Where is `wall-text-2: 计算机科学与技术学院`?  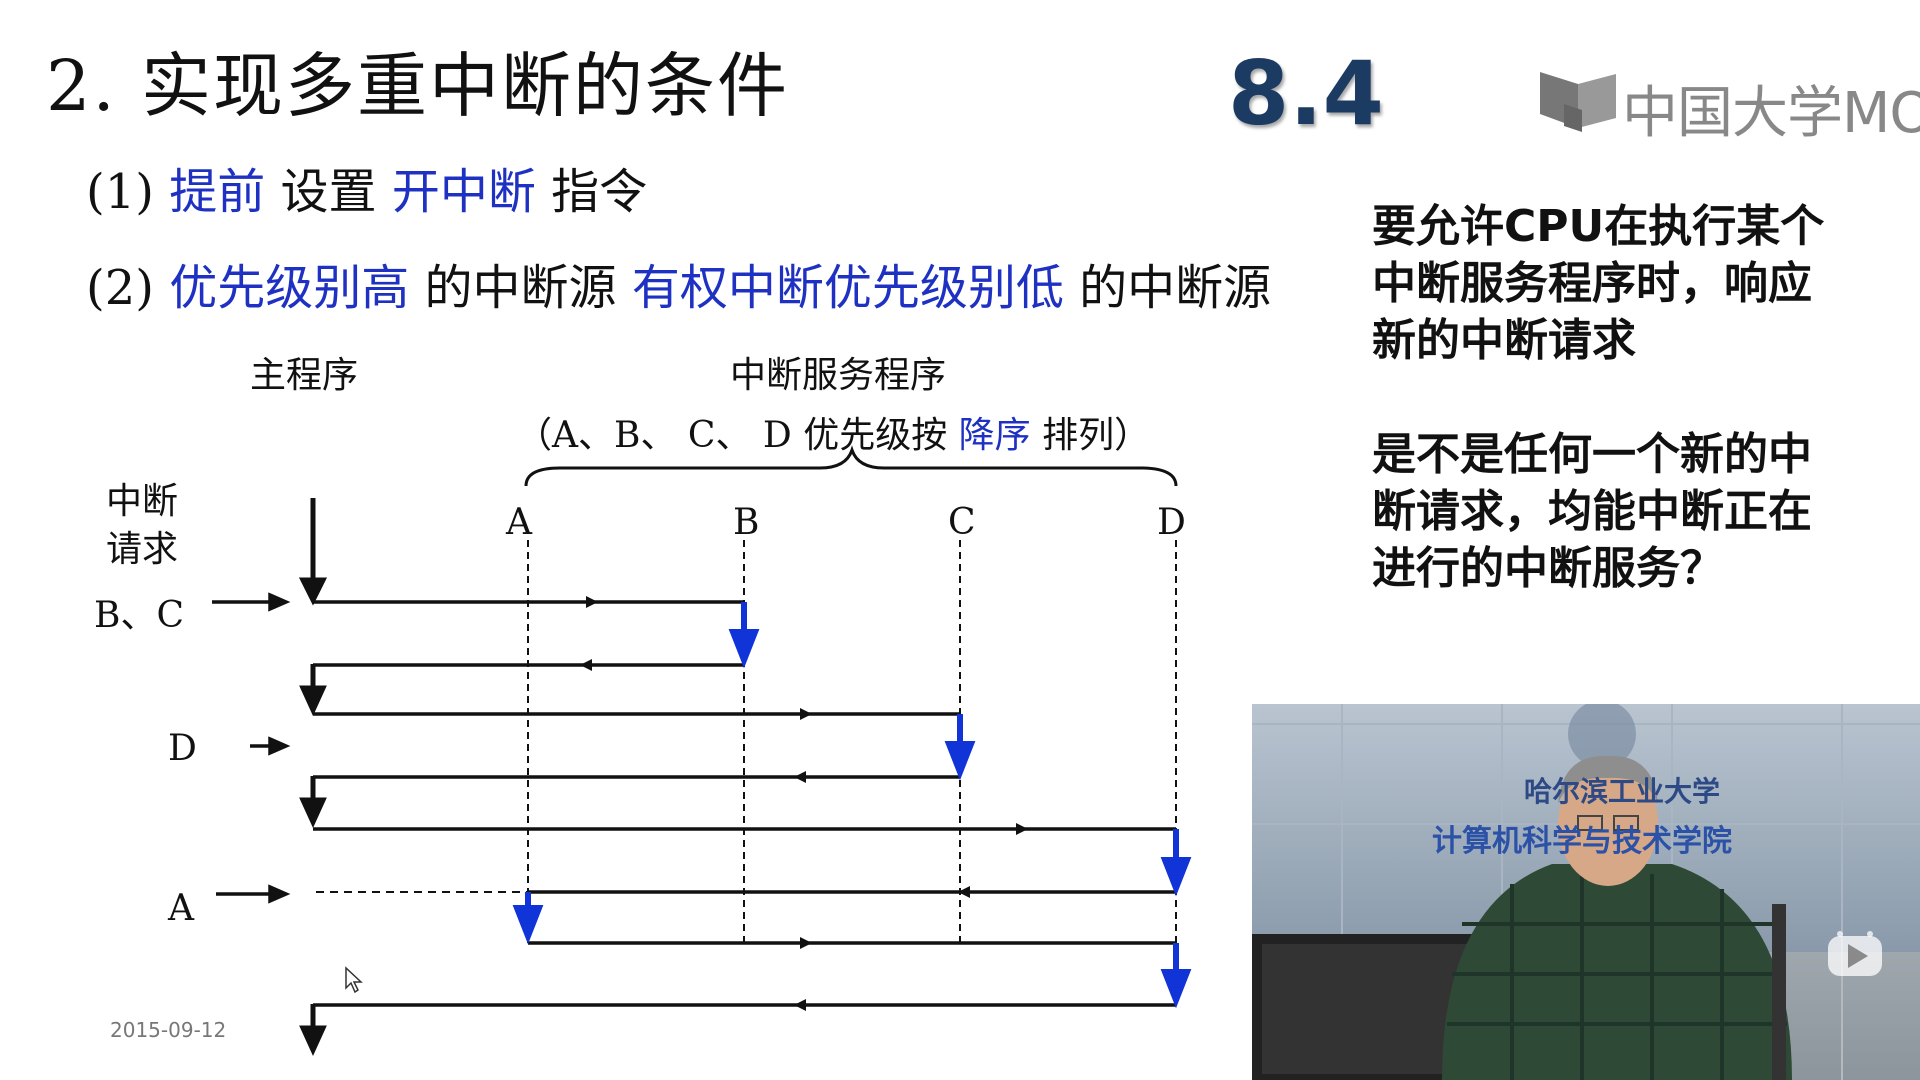 wall-text-2: 计算机科学与技术学院 is located at coordinates (1582, 841).